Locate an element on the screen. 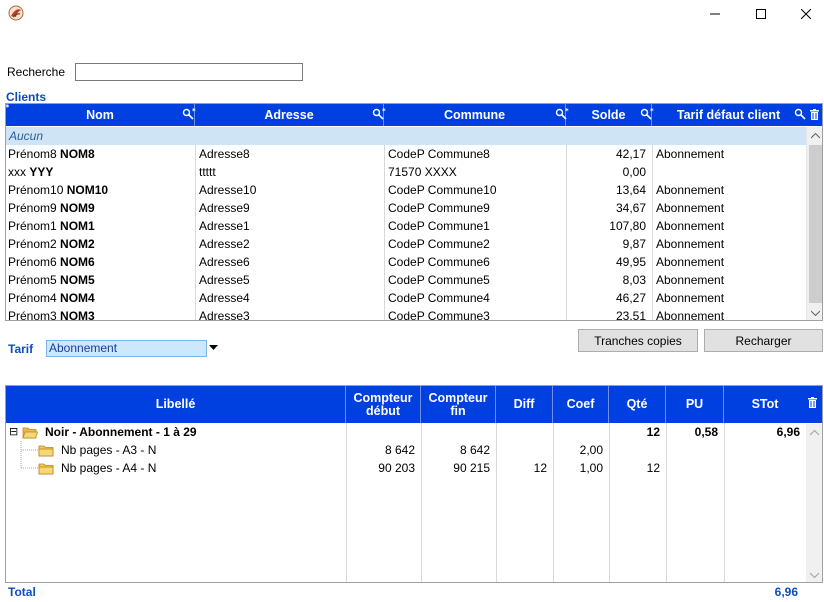 This screenshot has width=824, height=602. client-prenom: Prénom4 is located at coordinates (32, 298).